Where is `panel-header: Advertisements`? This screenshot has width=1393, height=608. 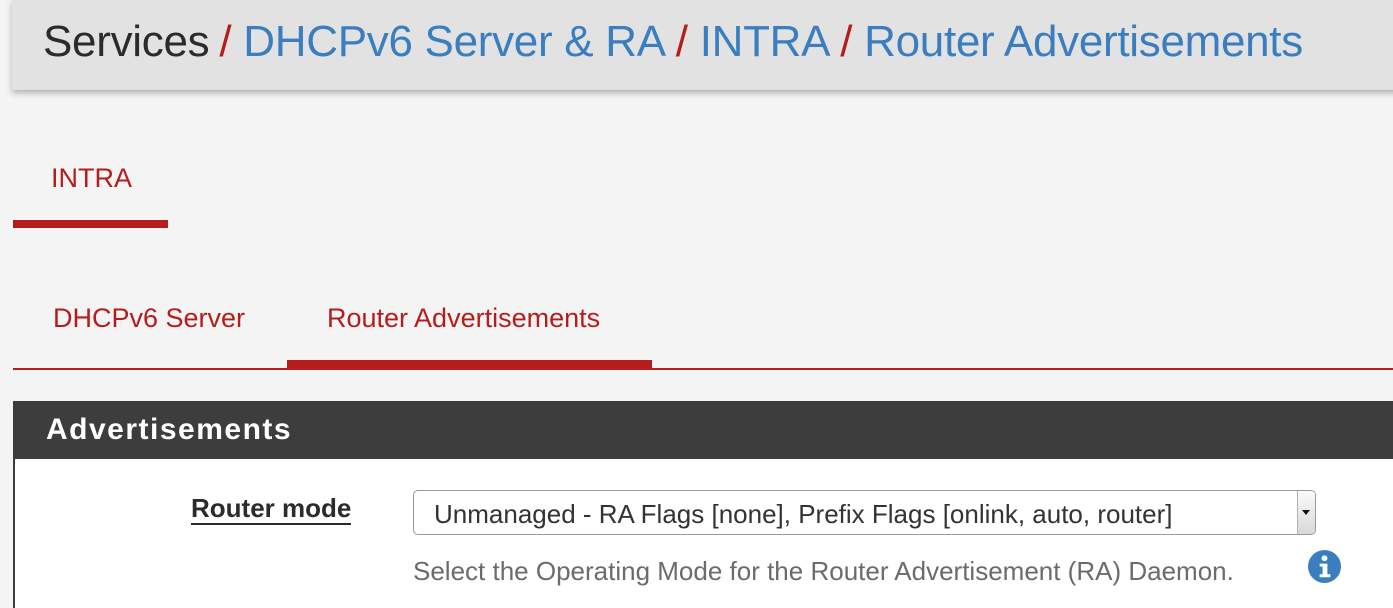
panel-header: Advertisements is located at coordinates (704, 431).